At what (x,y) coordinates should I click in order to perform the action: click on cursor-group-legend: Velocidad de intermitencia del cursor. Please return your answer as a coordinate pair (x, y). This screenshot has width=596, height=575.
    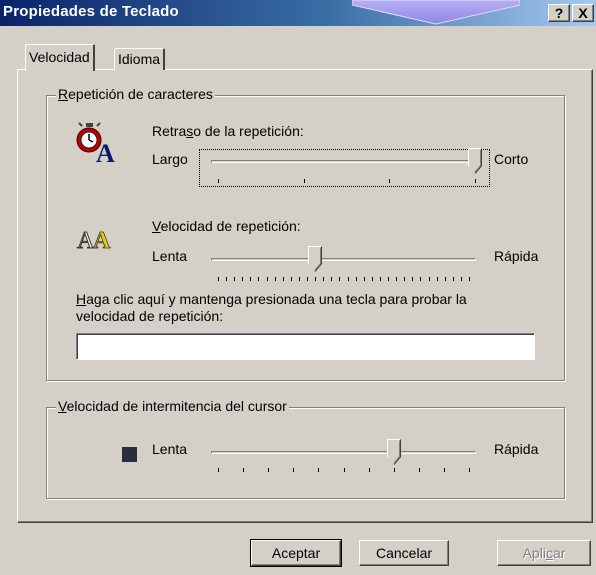
    Looking at the image, I should click on (172, 406).